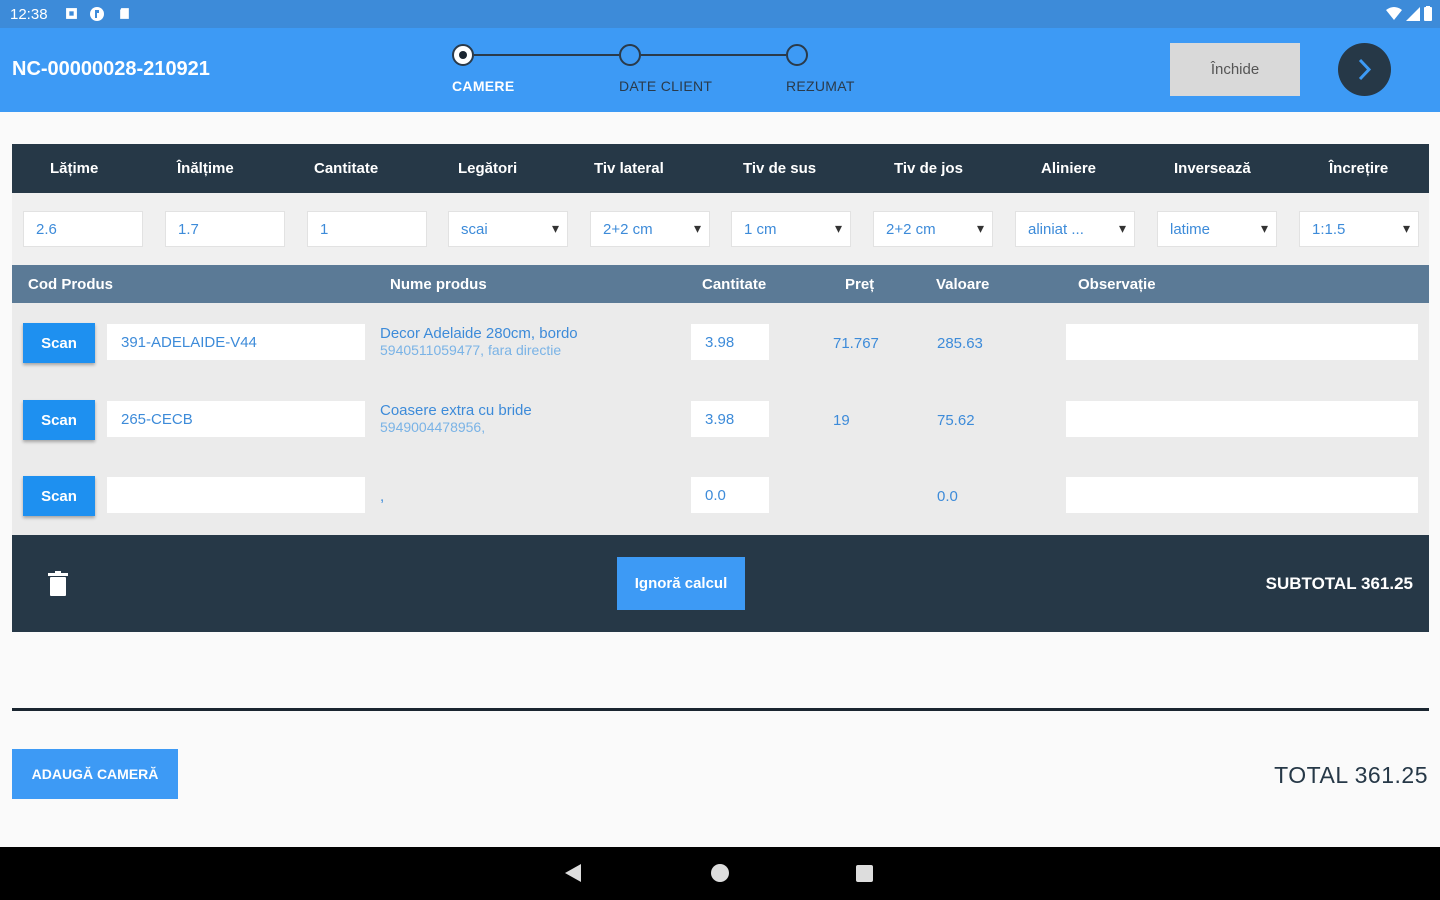  I want to click on product-code-input, so click(236, 495).